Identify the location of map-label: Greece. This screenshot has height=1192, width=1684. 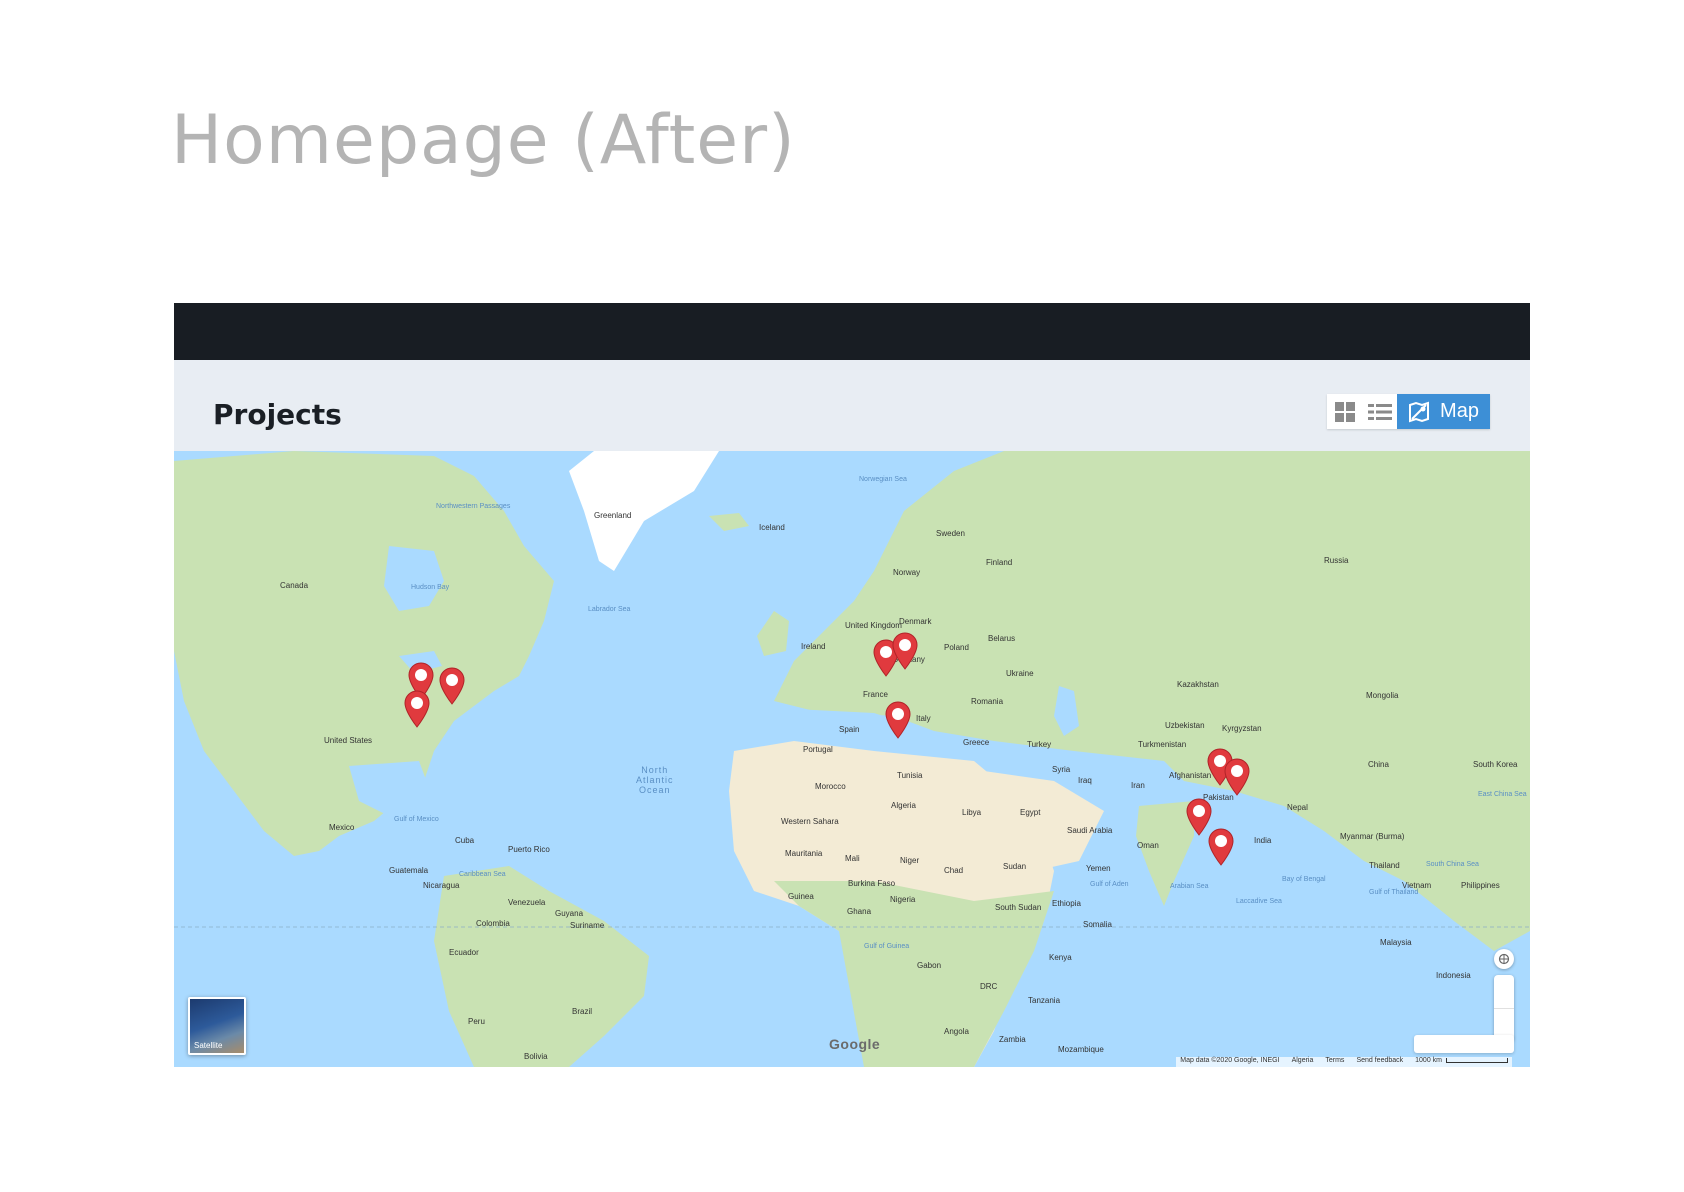
(976, 742).